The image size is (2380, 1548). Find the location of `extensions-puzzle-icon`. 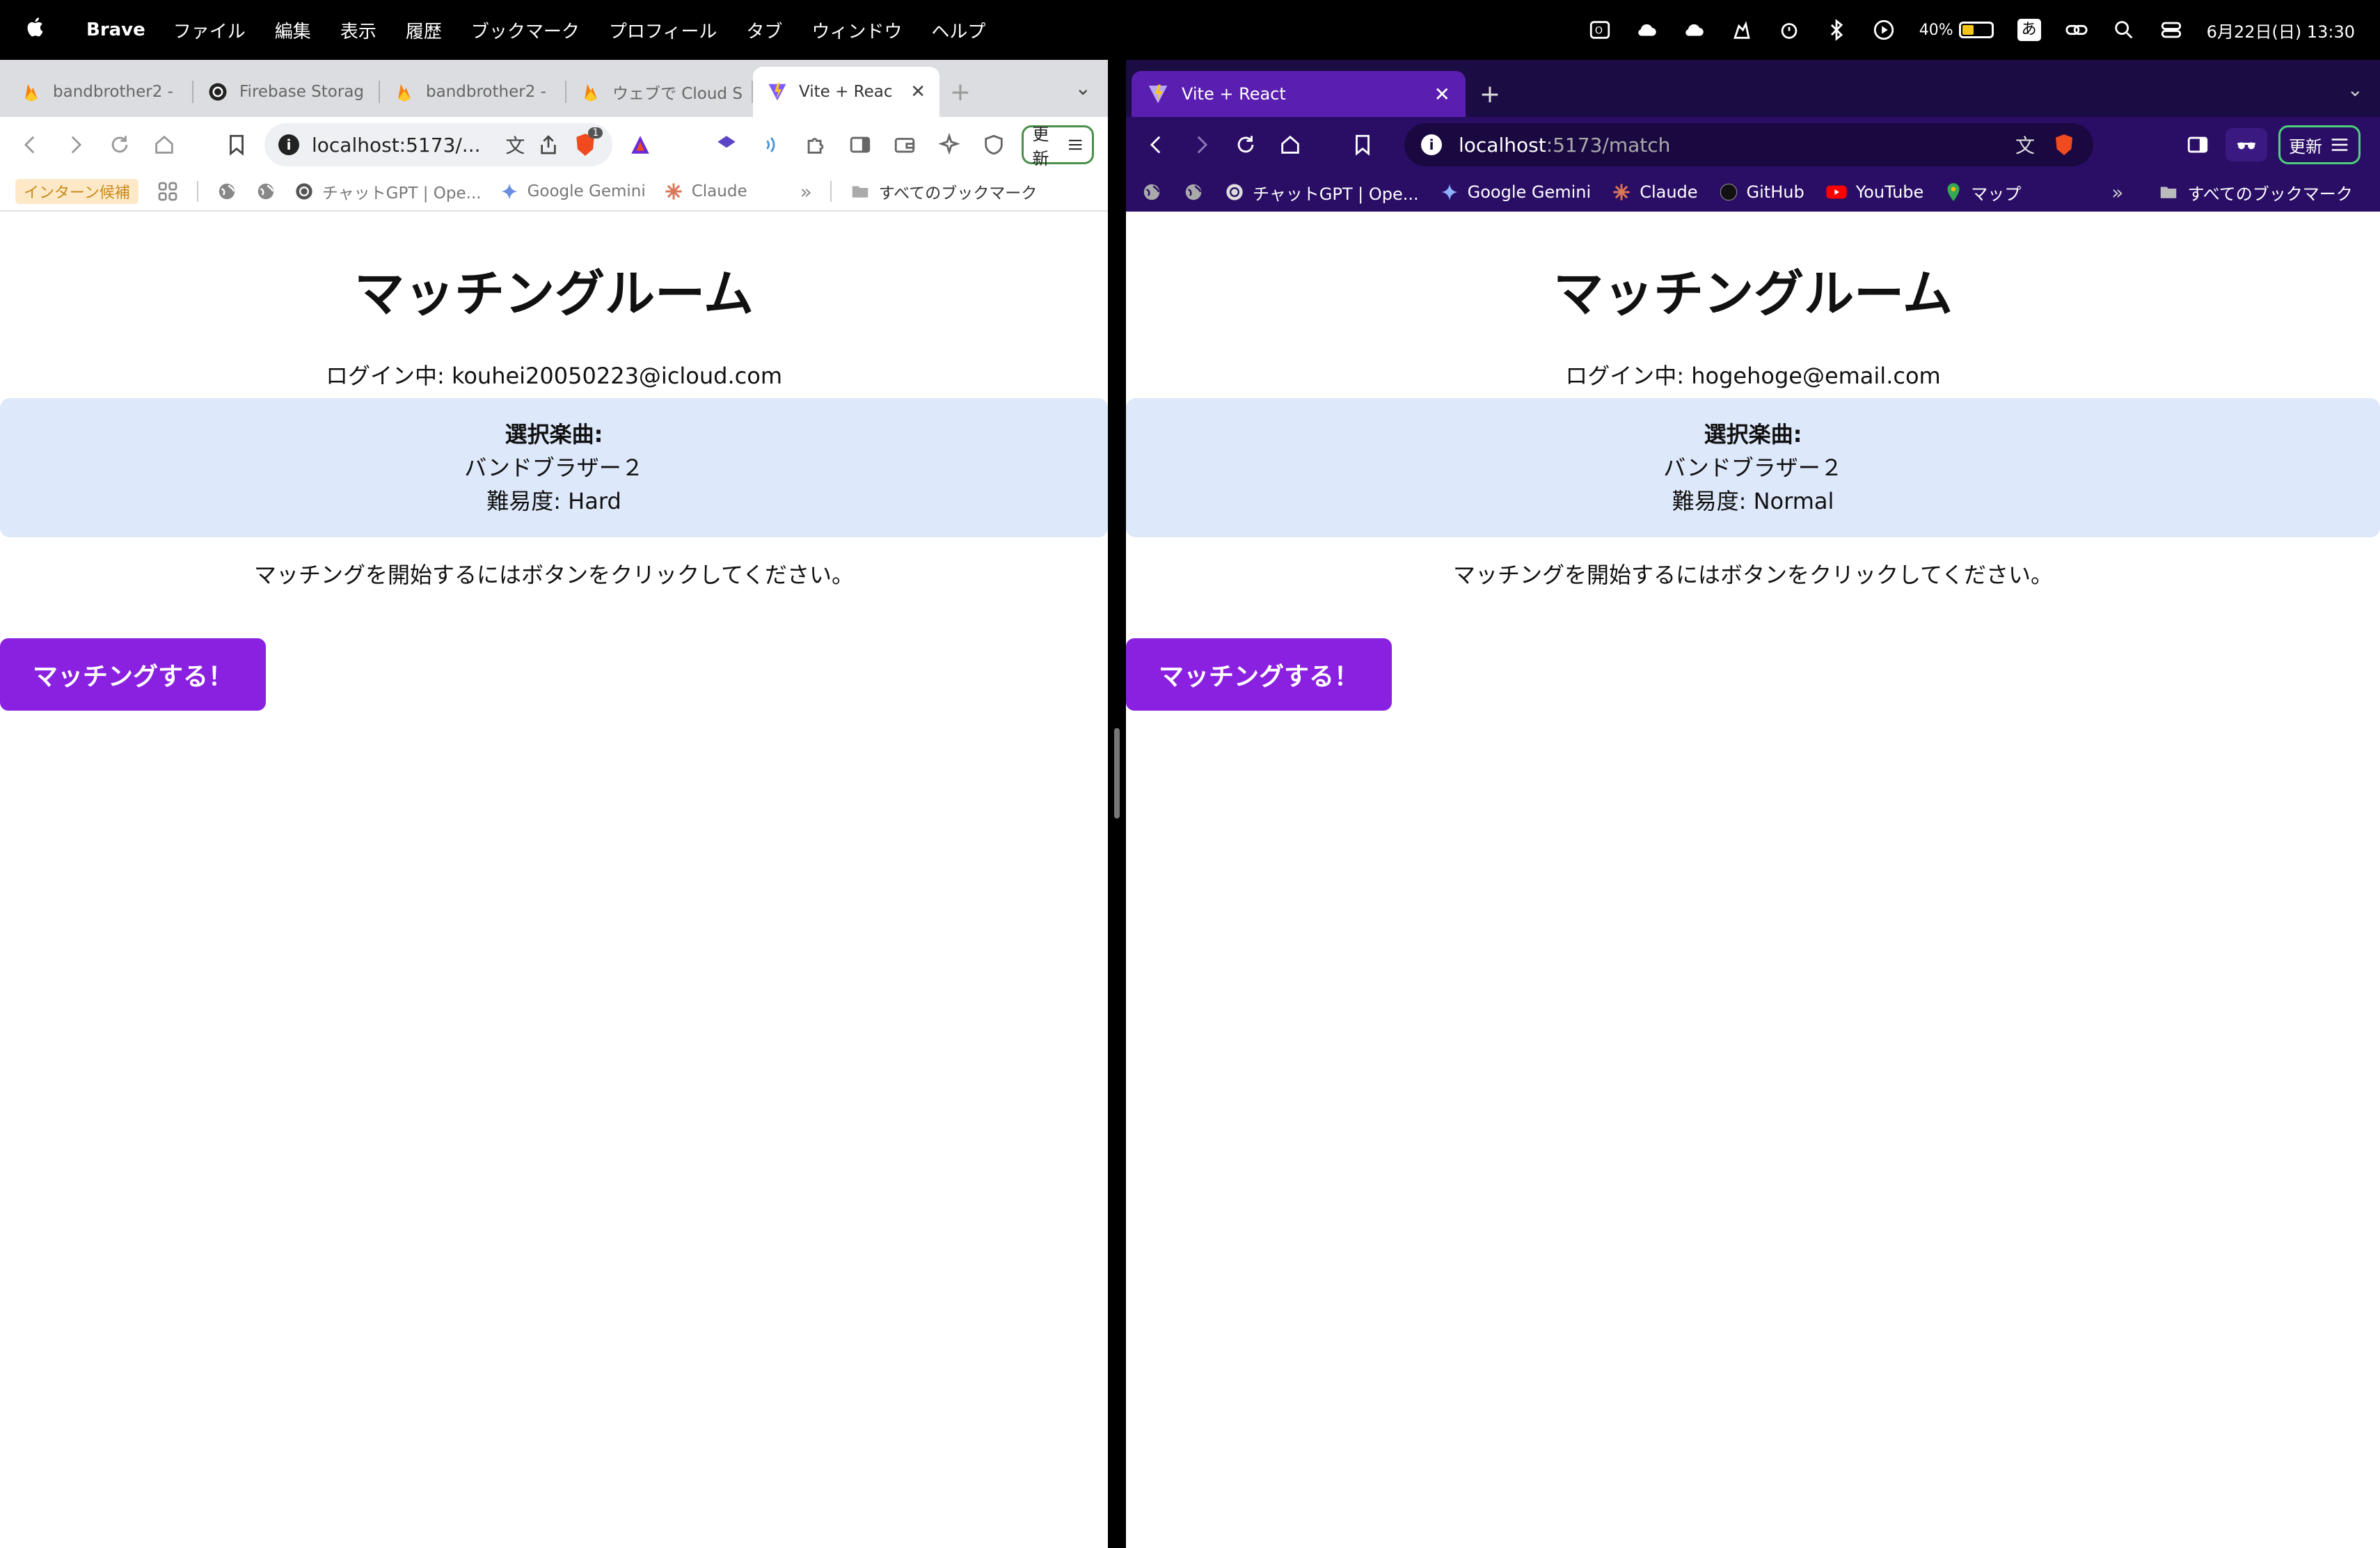

extensions-puzzle-icon is located at coordinates (815, 144).